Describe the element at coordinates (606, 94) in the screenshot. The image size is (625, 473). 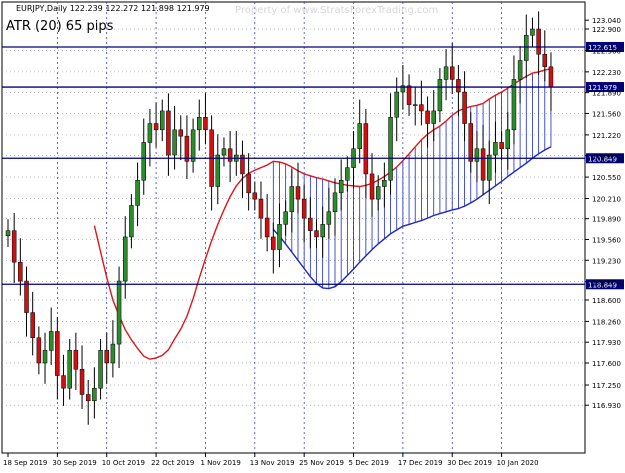
I see `y-tick-label: 121.890` at that location.